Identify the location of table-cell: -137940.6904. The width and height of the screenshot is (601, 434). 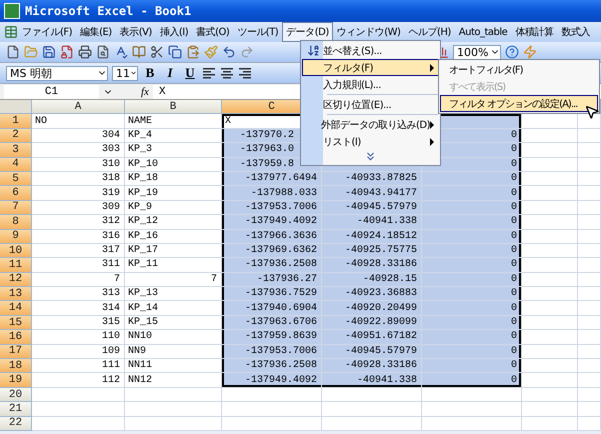
(272, 308).